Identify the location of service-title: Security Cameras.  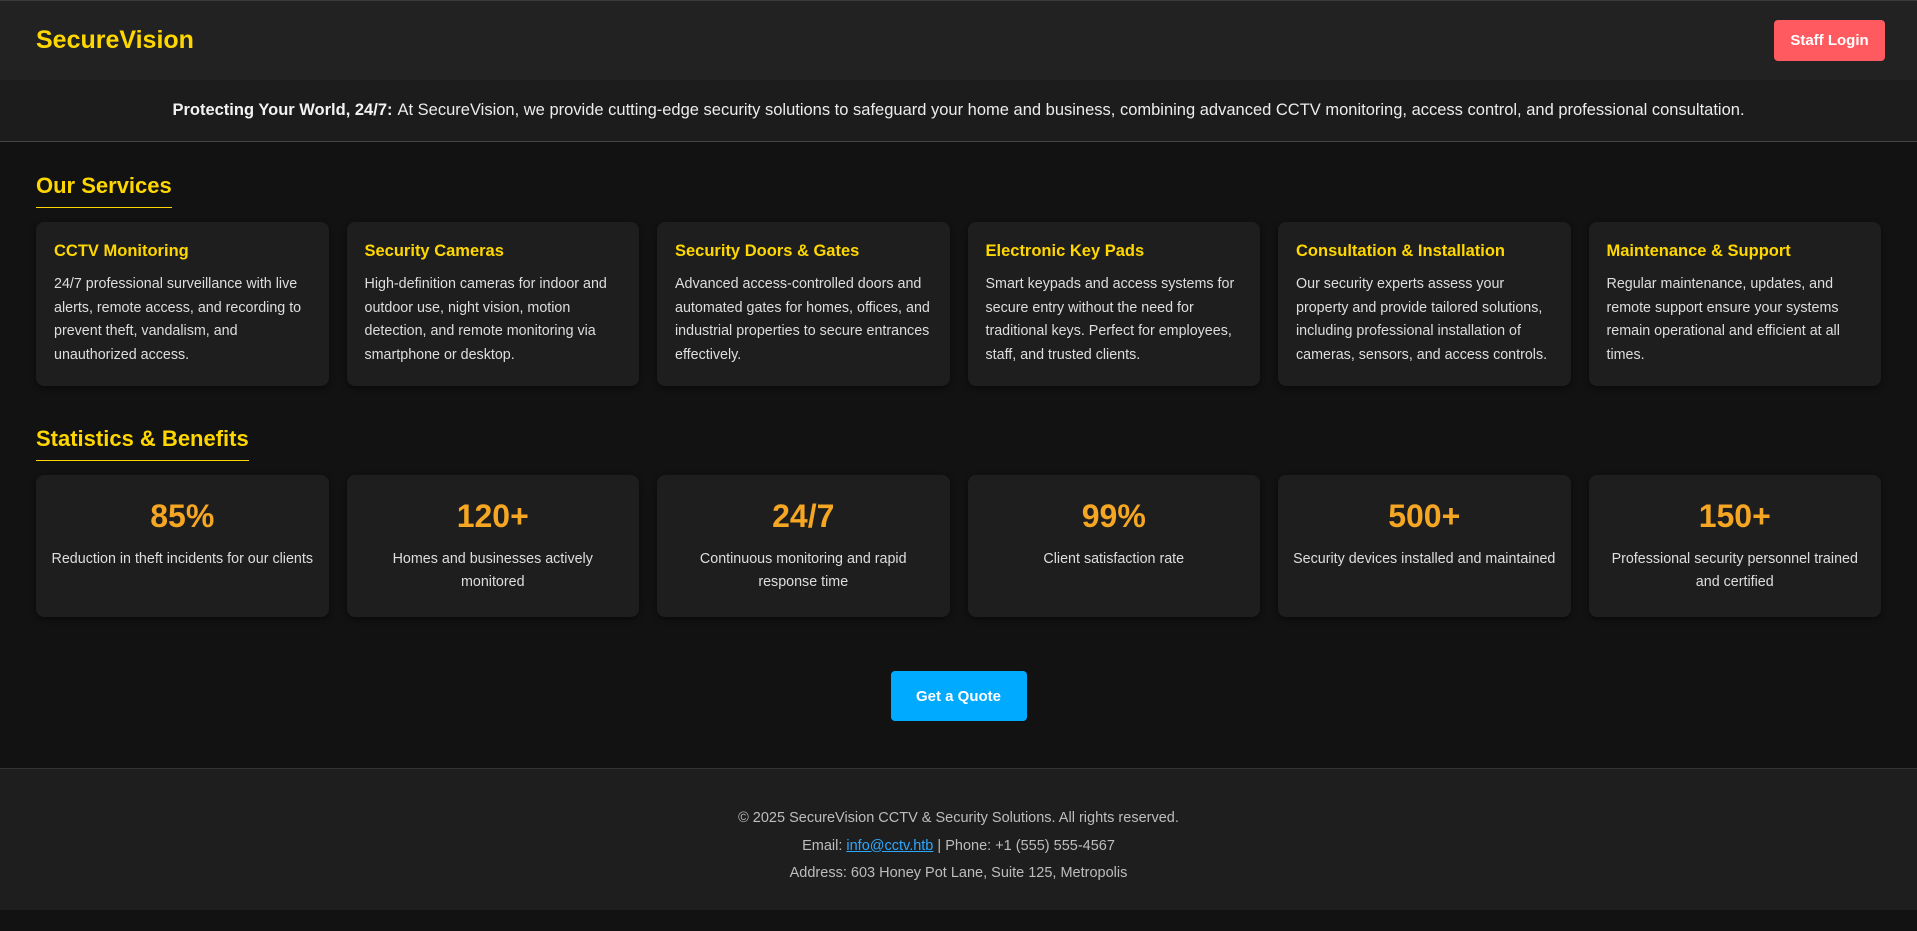
(434, 251).